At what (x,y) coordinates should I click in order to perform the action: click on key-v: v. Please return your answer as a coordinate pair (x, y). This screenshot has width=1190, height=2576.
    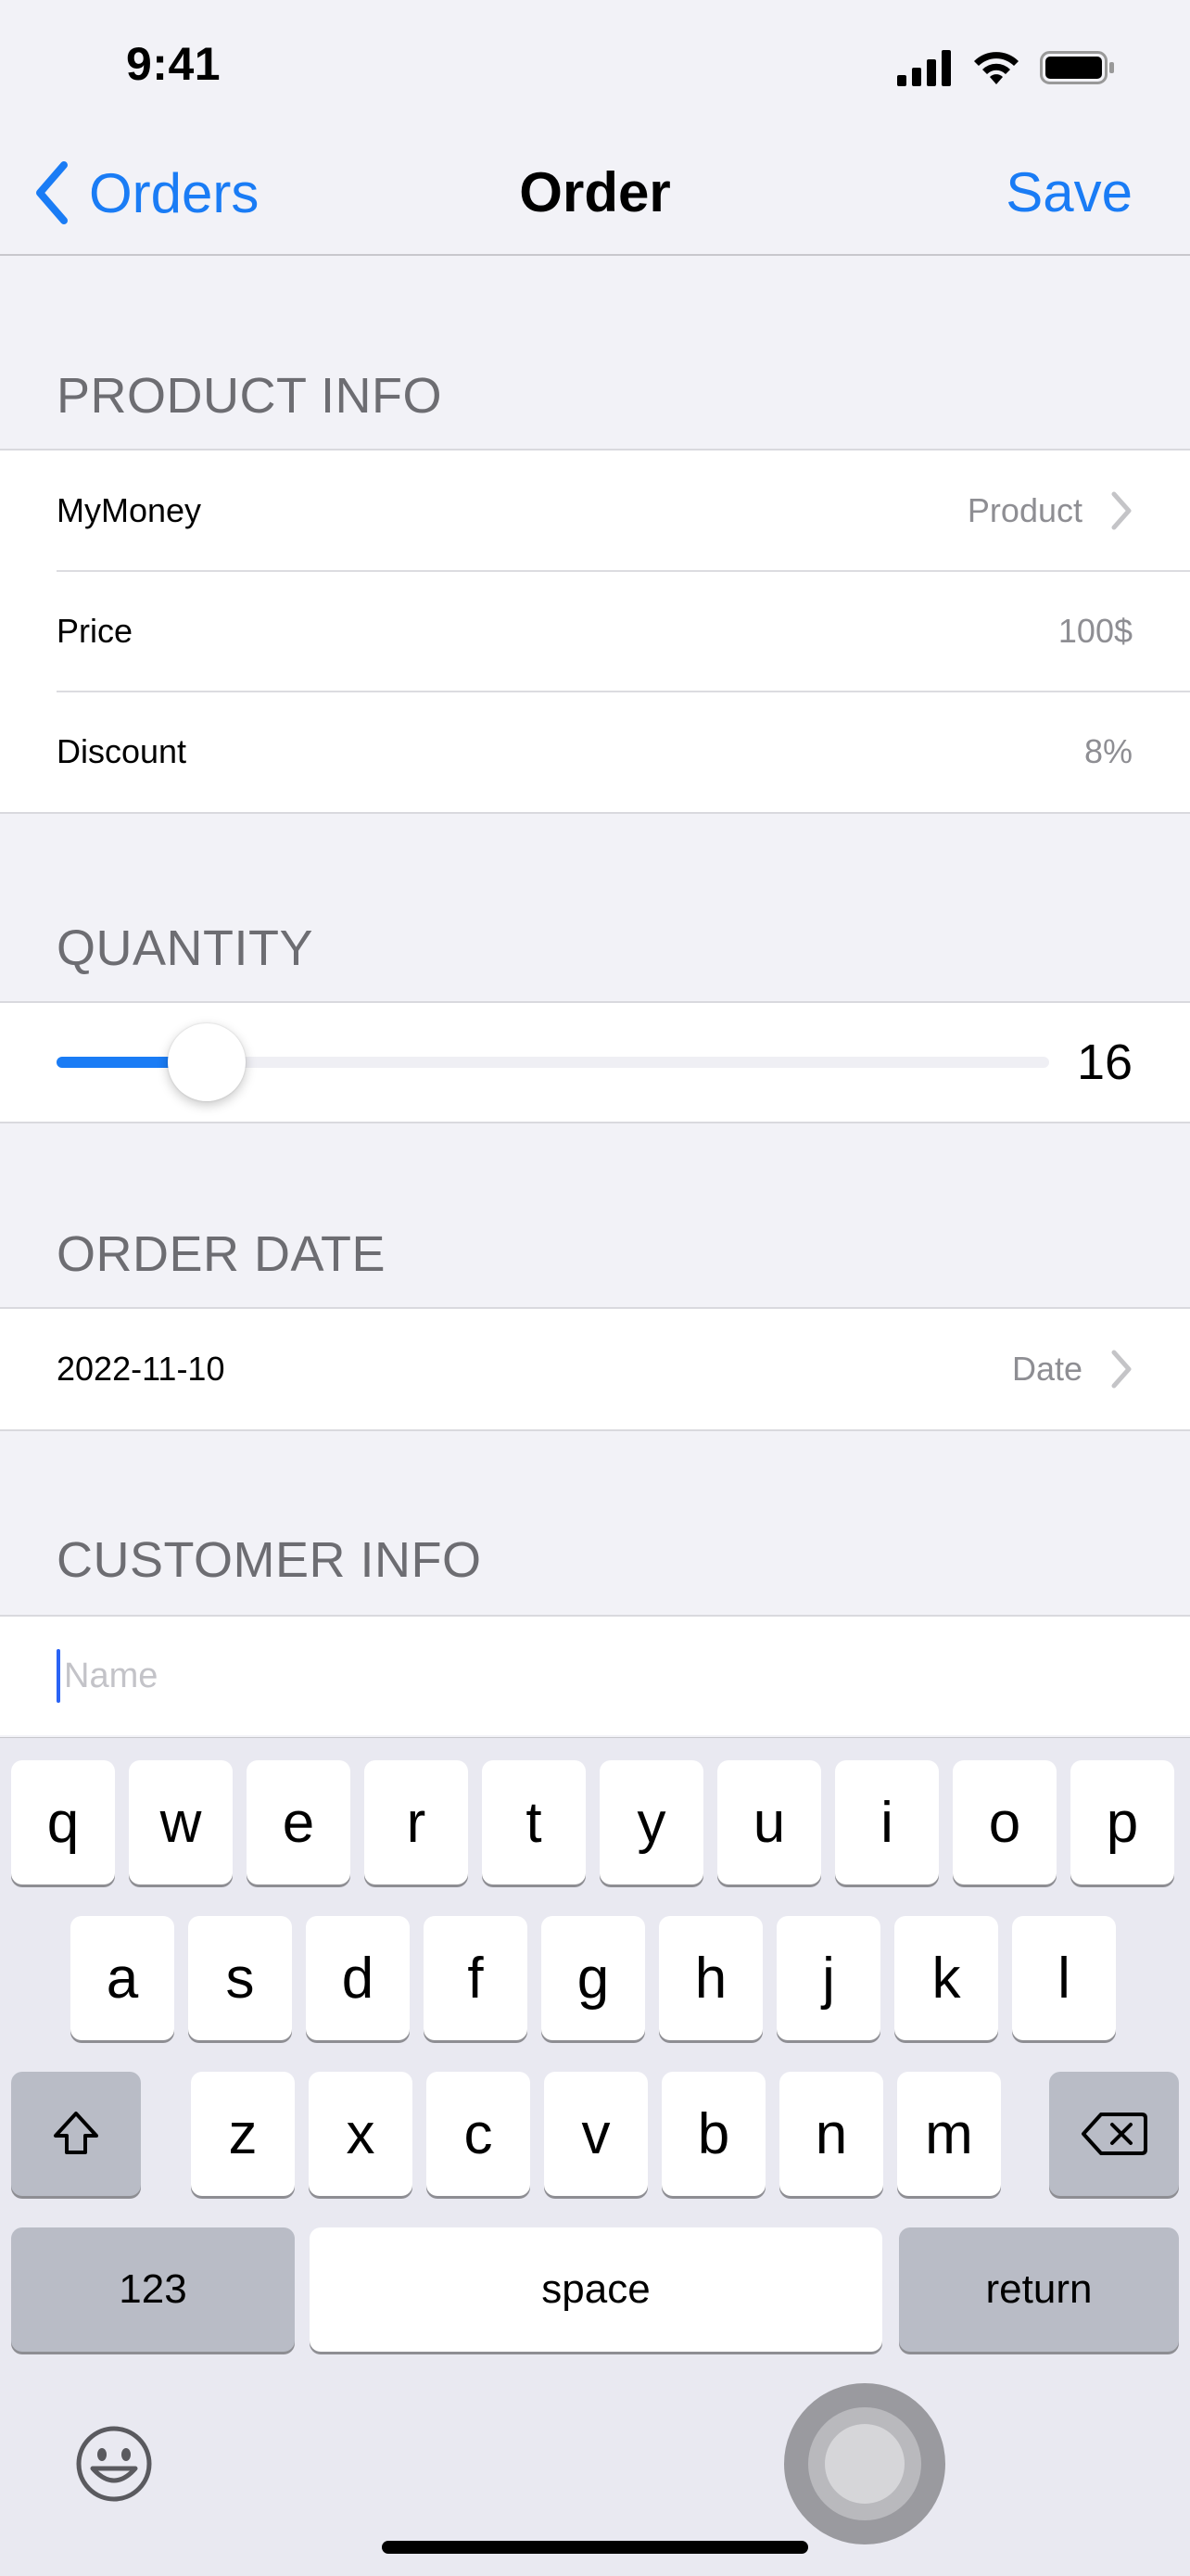
    Looking at the image, I should click on (596, 2134).